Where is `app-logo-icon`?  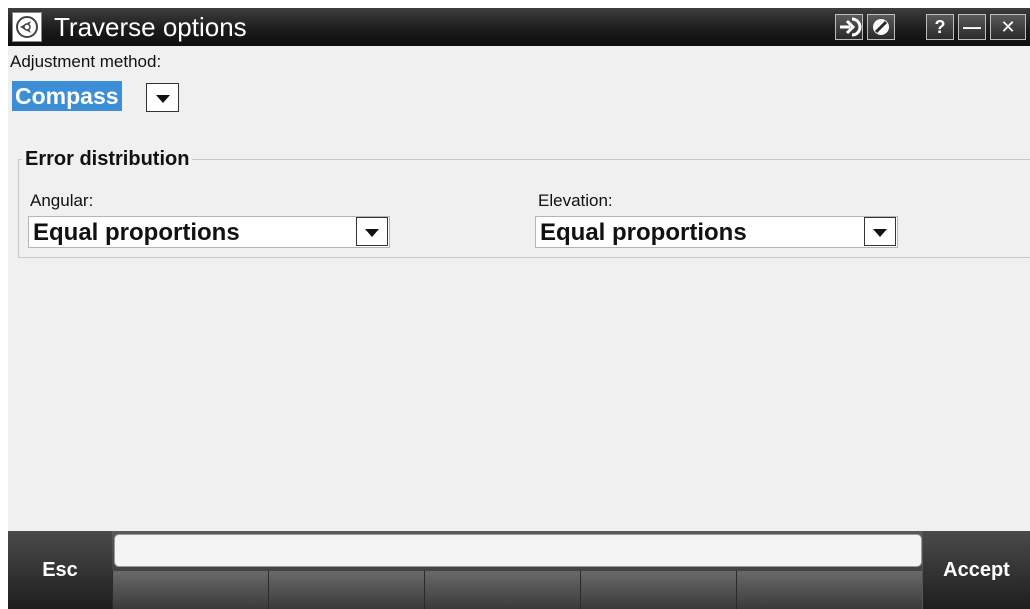
app-logo-icon is located at coordinates (27, 27).